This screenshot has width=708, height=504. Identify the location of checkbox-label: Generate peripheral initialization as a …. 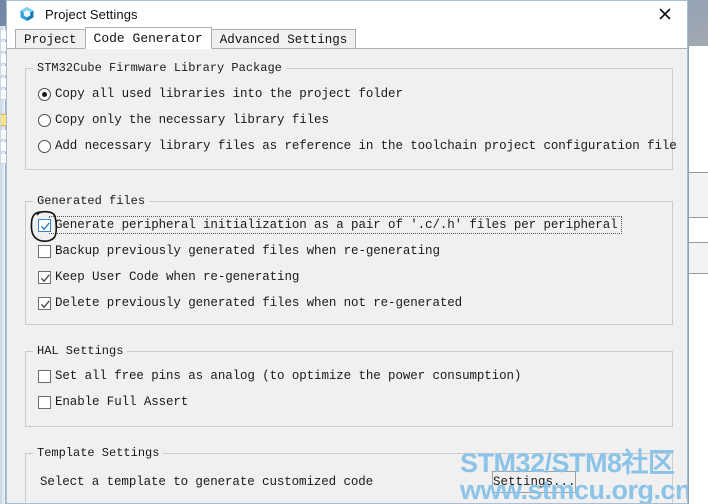
(335, 225).